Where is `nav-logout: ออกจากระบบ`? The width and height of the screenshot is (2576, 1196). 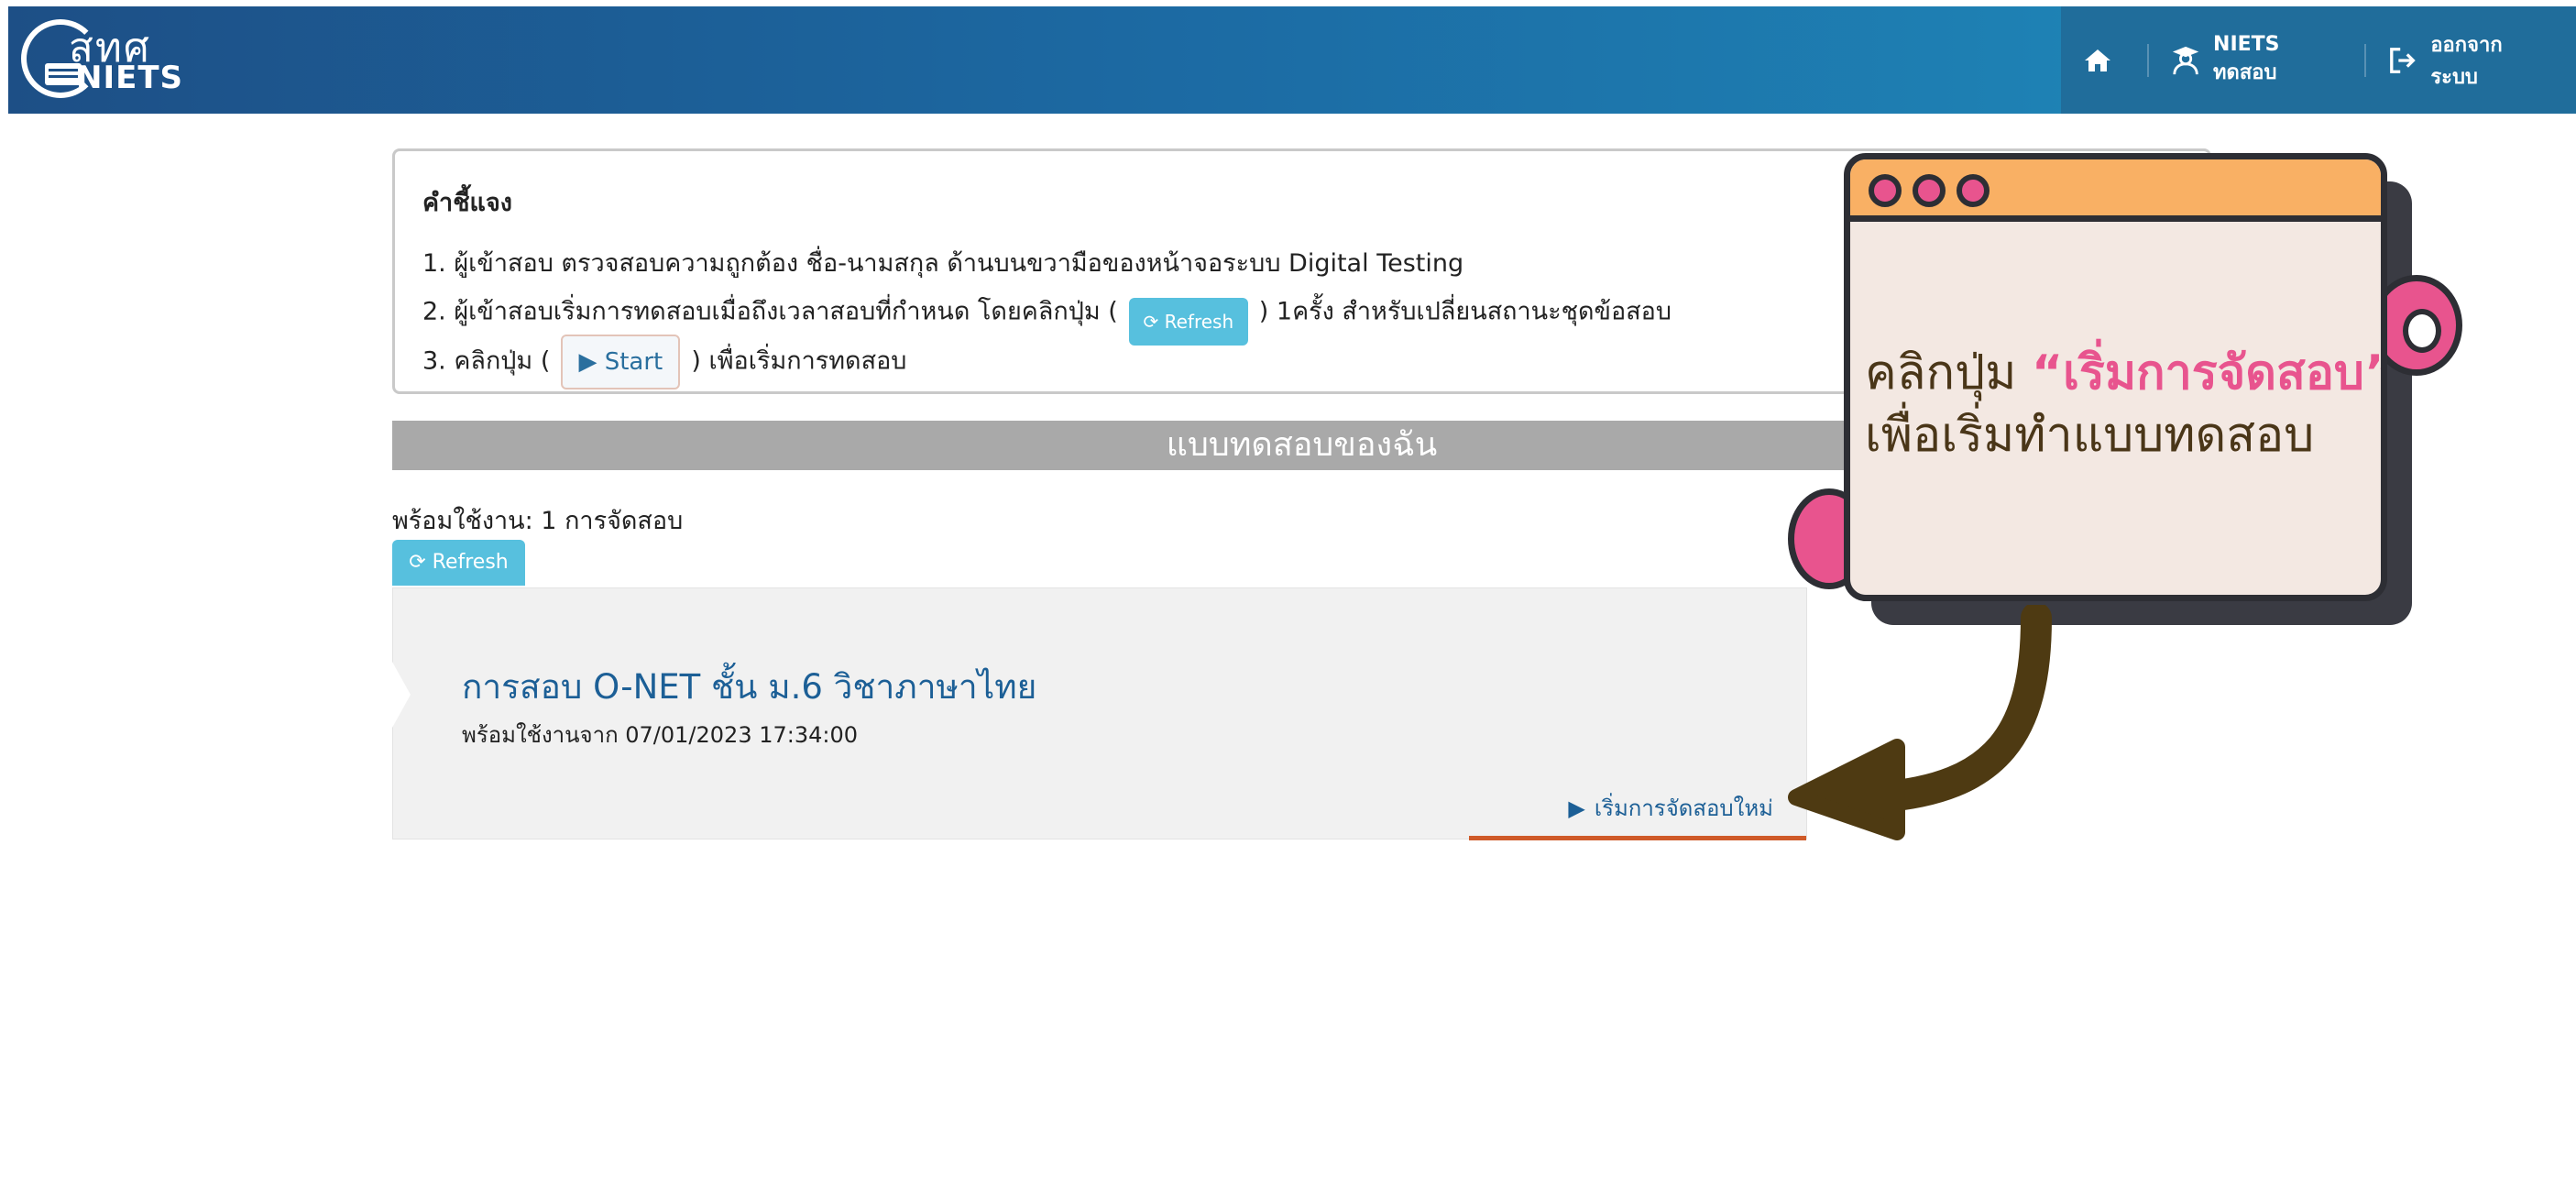 nav-logout: ออกจากระบบ is located at coordinates (2465, 61).